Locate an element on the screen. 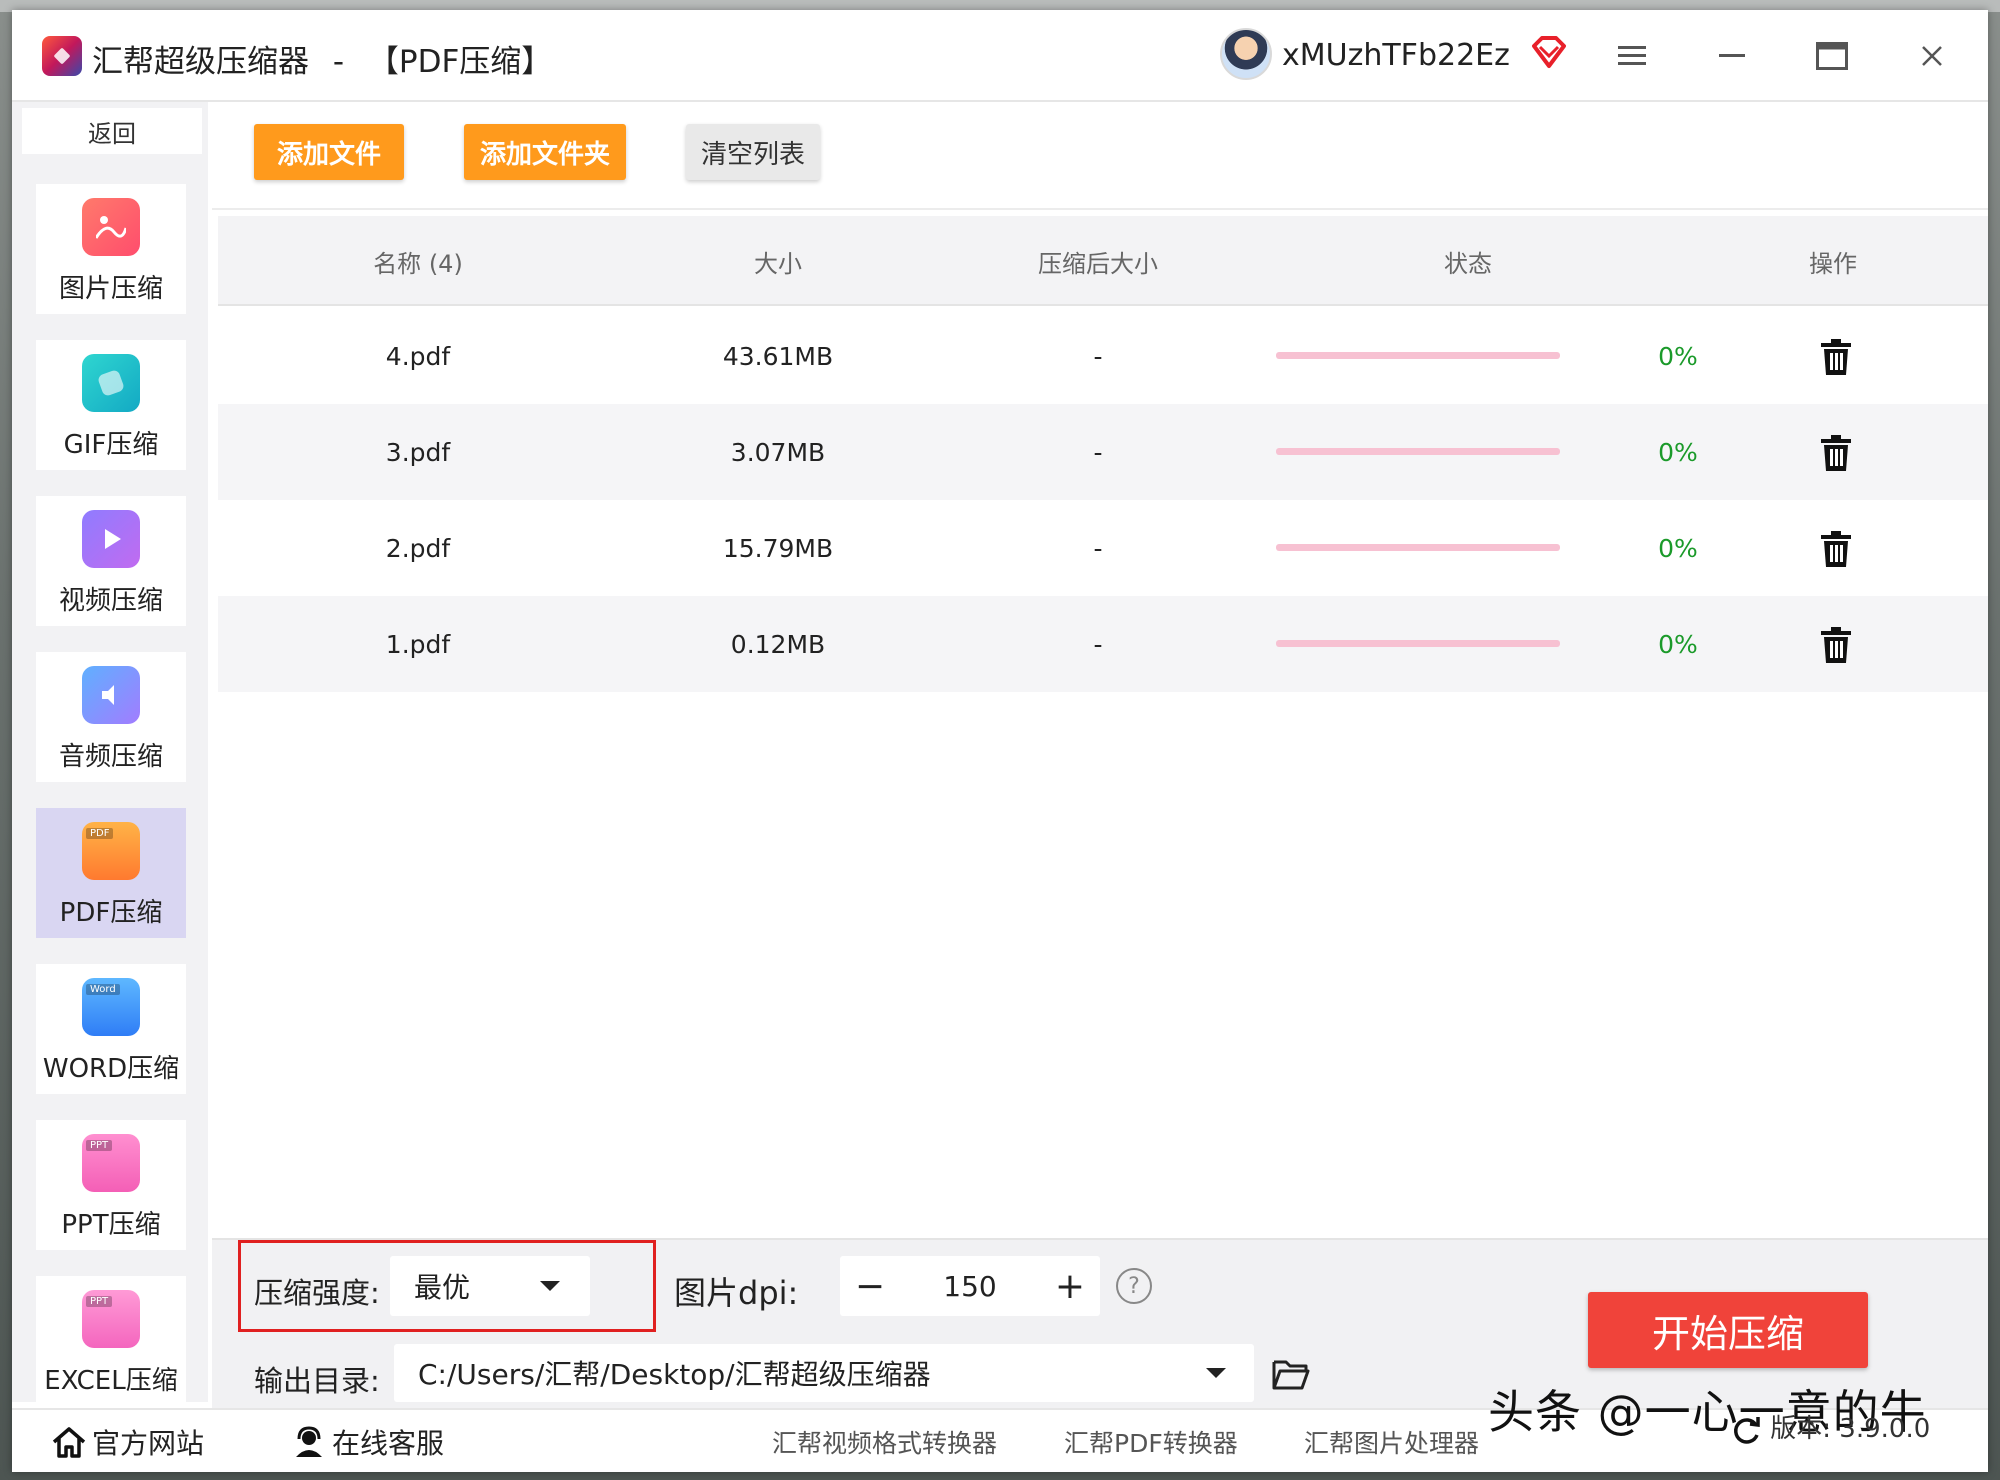 The height and width of the screenshot is (1480, 2000). sidebar-item-audio: 音频压缩 is located at coordinates (111, 717).